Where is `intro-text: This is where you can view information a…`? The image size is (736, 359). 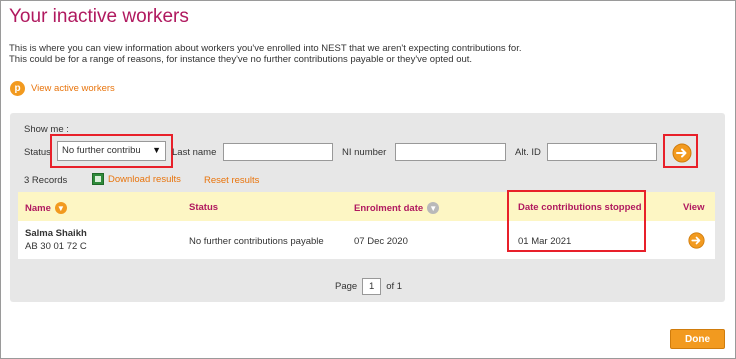
intro-text: This is where you can view information a… is located at coordinates (265, 54).